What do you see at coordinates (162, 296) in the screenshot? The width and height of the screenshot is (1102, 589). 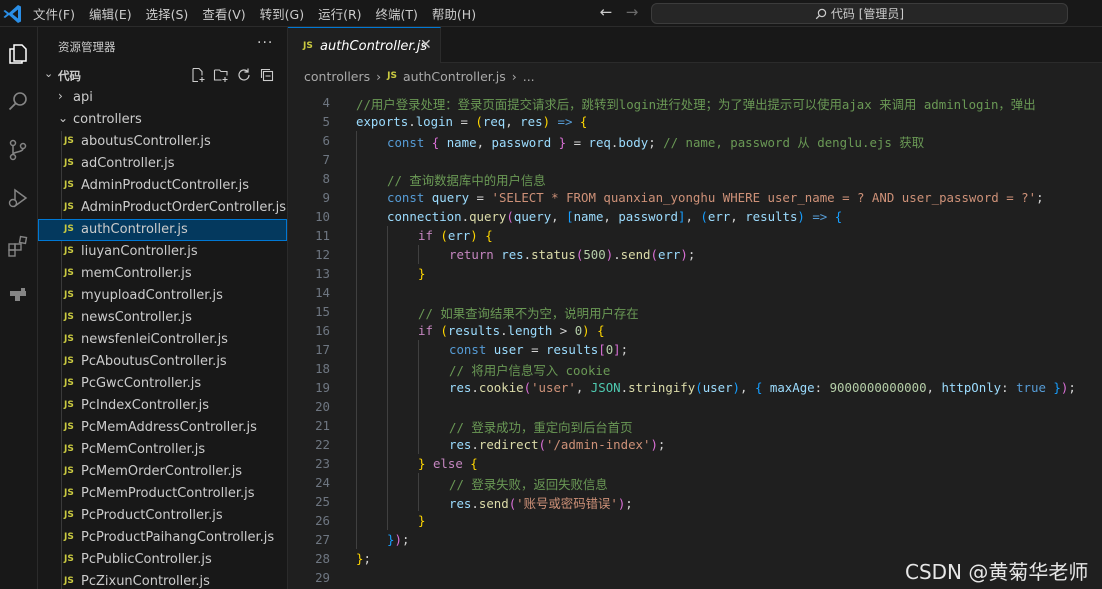 I see `tree-file: JS myuploadController.js` at bounding box center [162, 296].